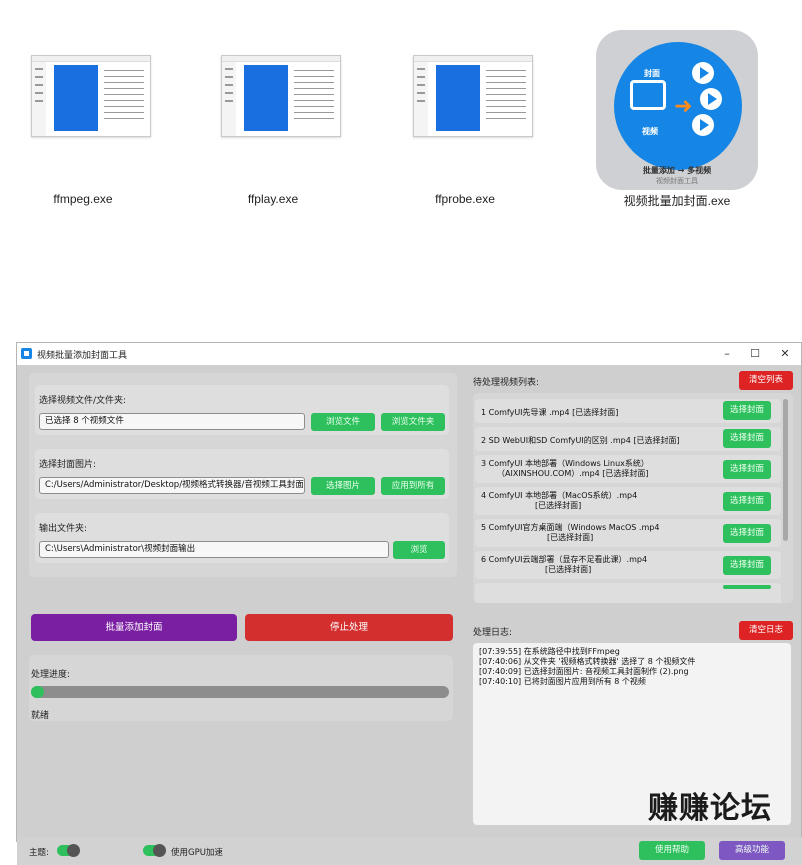 The image size is (802, 865). Describe the element at coordinates (26, 353) in the screenshot. I see `app-window-icon` at that location.